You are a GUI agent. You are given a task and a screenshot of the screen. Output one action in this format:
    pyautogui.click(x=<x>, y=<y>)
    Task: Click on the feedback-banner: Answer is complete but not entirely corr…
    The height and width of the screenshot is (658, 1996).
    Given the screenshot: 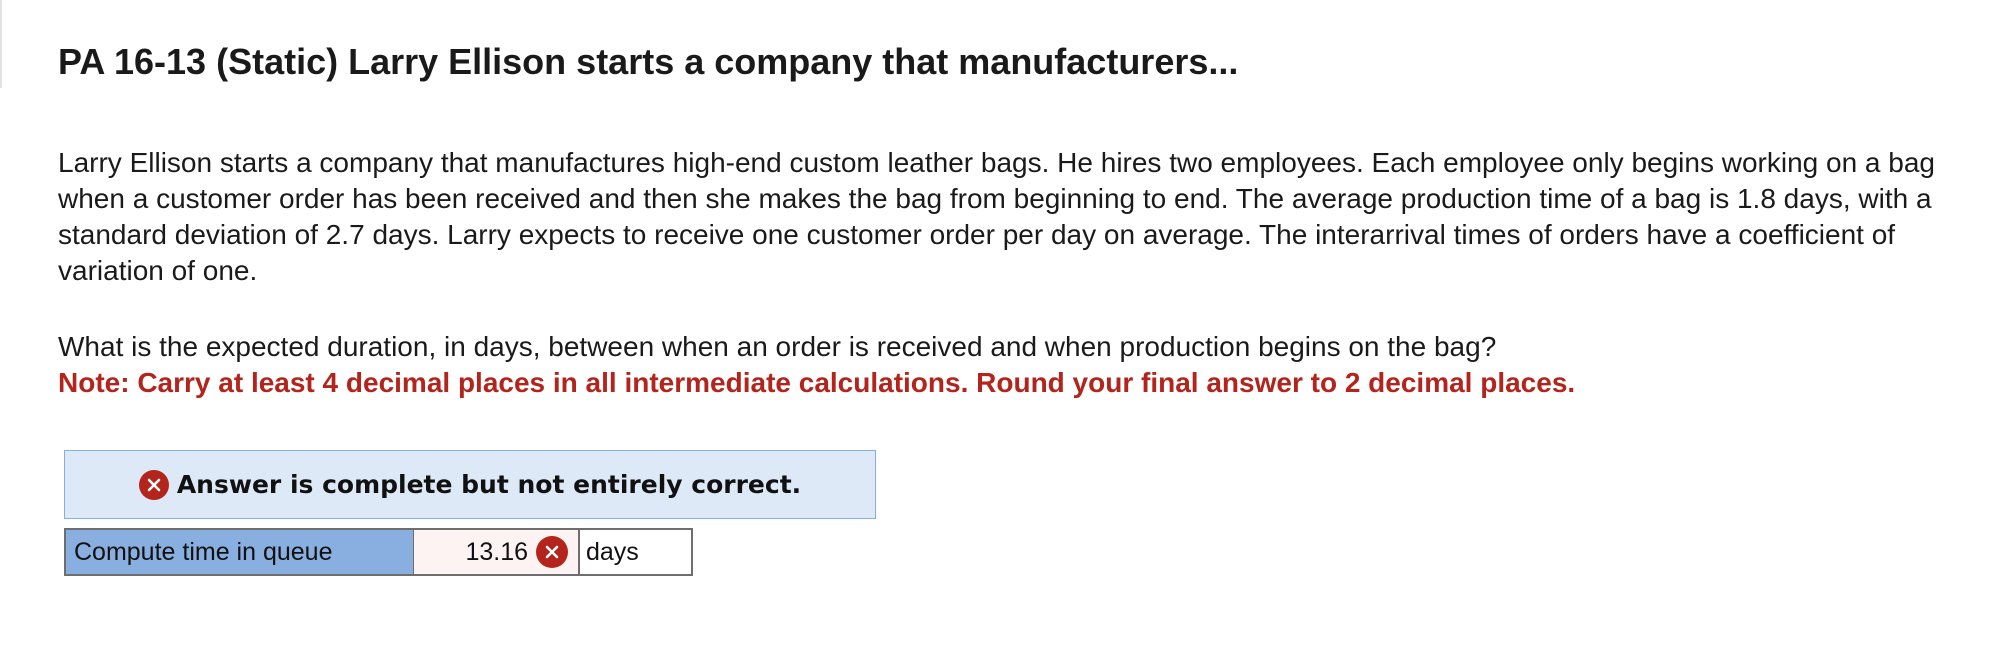 What is the action you would take?
    pyautogui.click(x=470, y=484)
    